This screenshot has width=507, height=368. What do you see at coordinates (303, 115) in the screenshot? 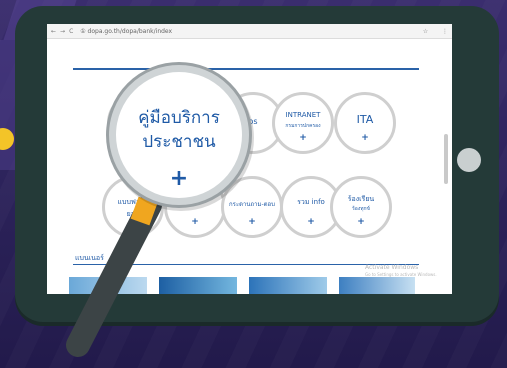
I see `circle-title: INTRANET` at bounding box center [303, 115].